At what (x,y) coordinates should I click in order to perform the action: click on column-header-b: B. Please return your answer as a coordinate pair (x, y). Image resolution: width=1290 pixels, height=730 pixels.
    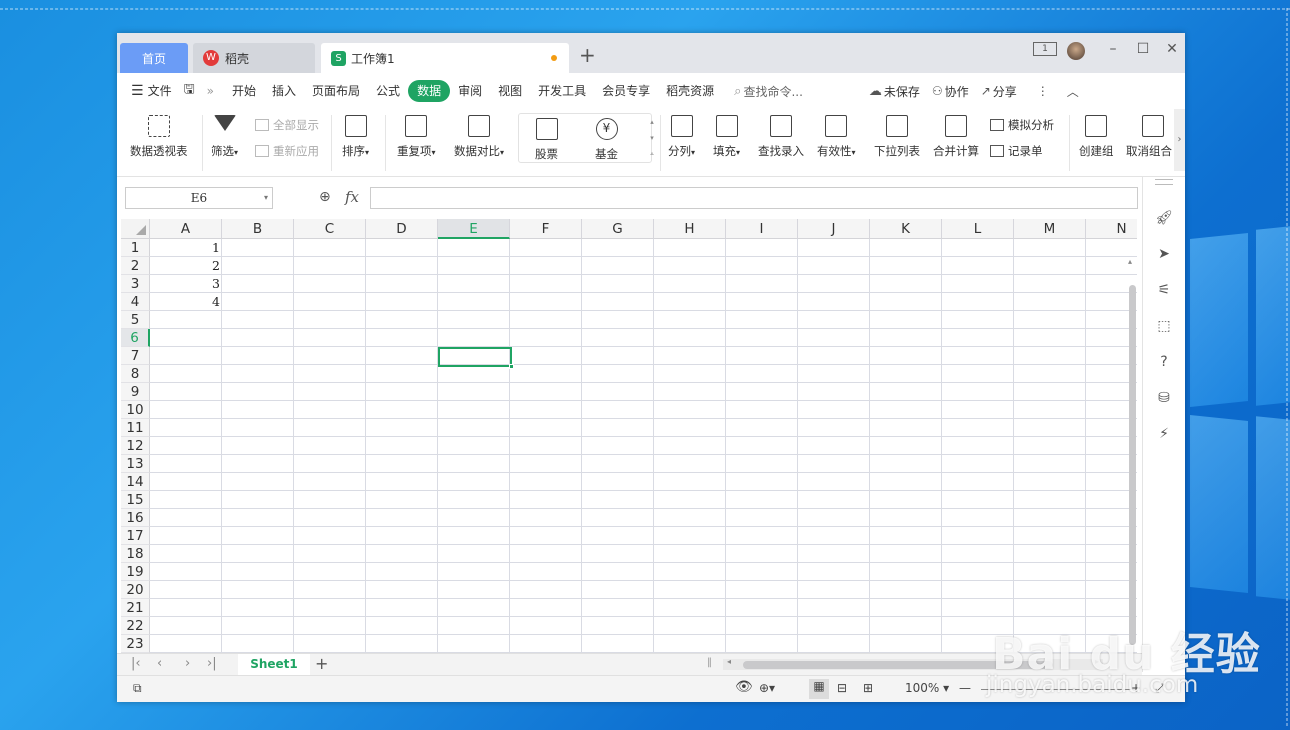
    Looking at the image, I should click on (258, 229).